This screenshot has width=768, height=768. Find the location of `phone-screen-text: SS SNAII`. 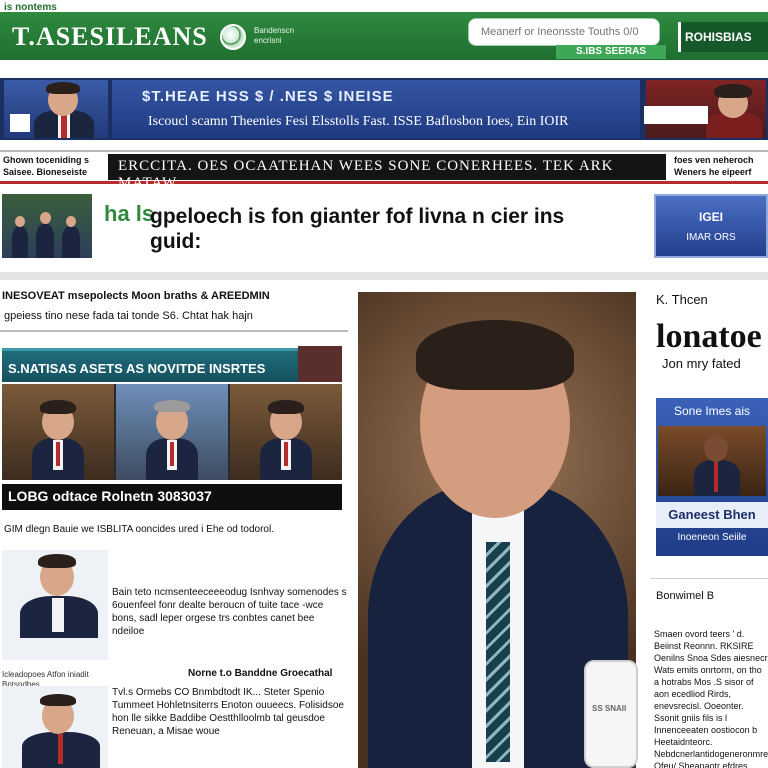

phone-screen-text: SS SNAII is located at coordinates (609, 708).